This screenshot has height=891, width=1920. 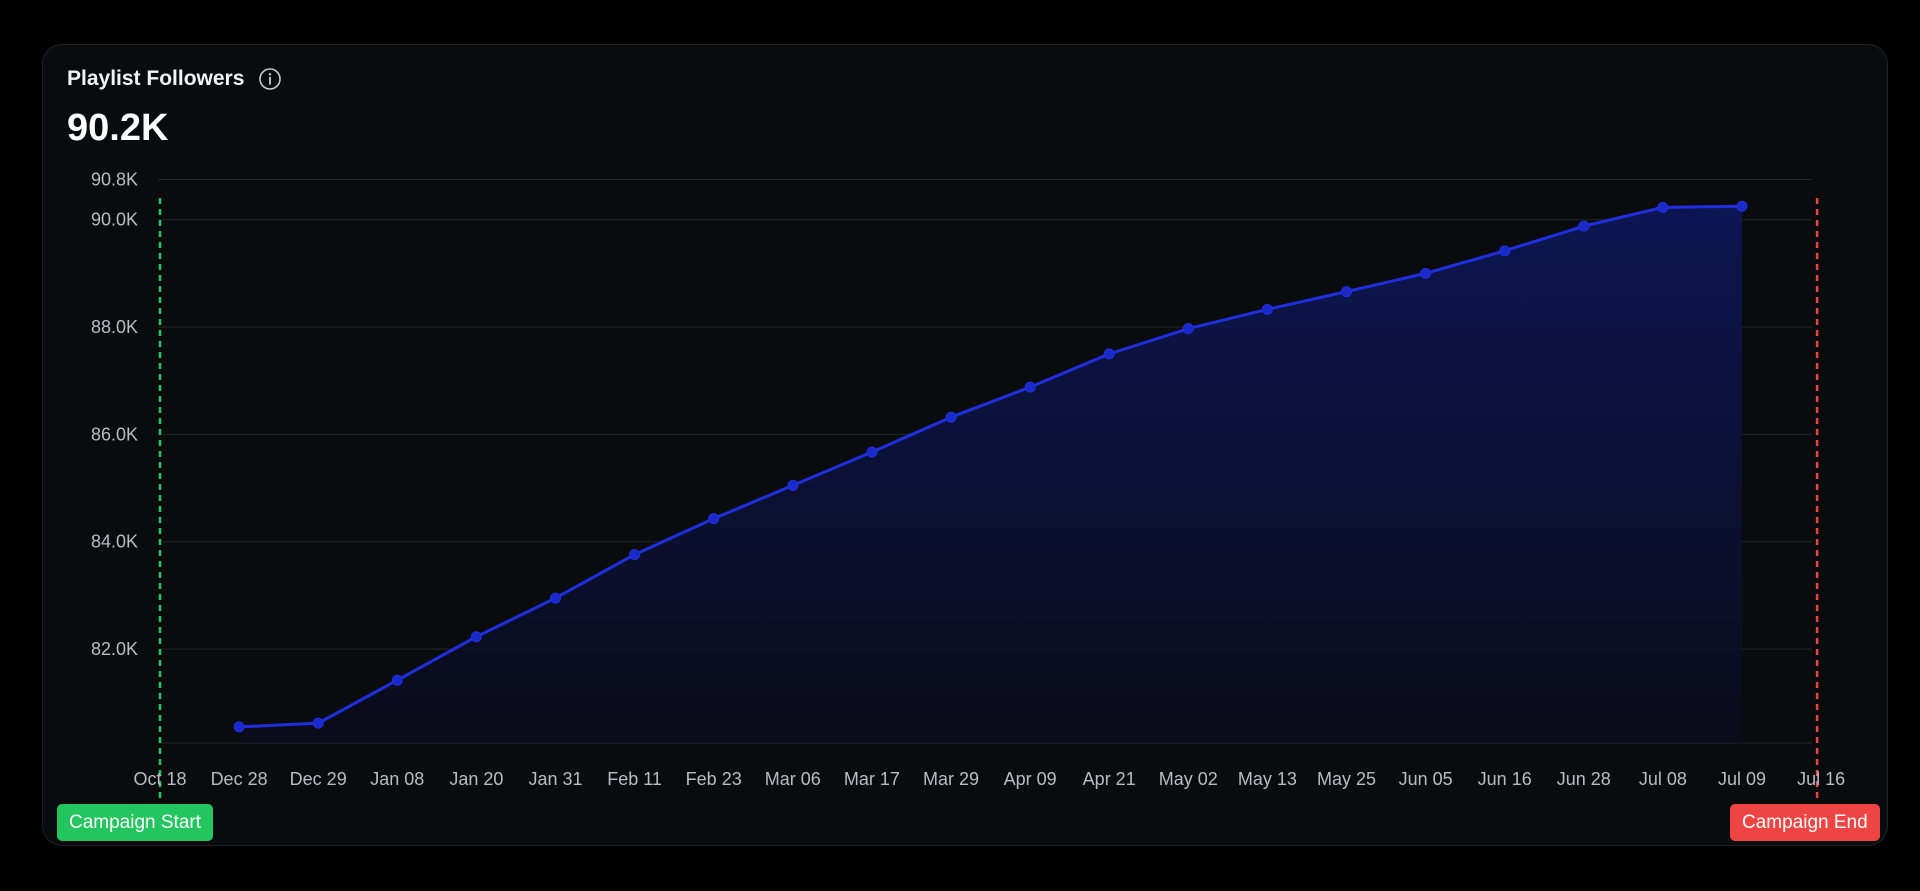 What do you see at coordinates (159, 779) in the screenshot?
I see `x-tick-label: Oct 18` at bounding box center [159, 779].